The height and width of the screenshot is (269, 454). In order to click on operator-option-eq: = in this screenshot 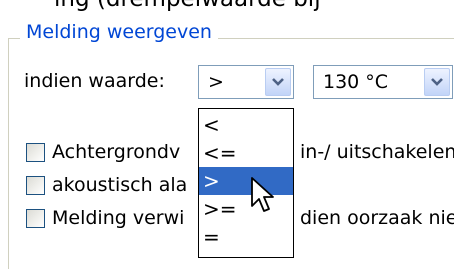, I will do `click(246, 237)`.